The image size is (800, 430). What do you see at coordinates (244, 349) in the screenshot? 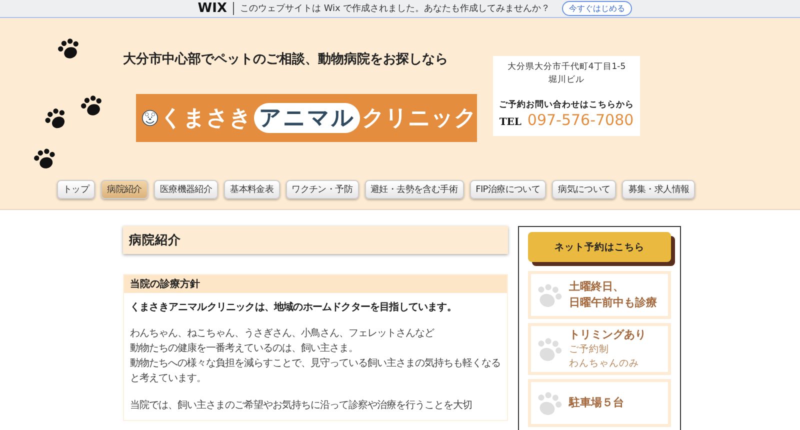
I see `paragraph-line: 動物たちの健康を一番考えているのは、飼い主さま。` at bounding box center [244, 349].